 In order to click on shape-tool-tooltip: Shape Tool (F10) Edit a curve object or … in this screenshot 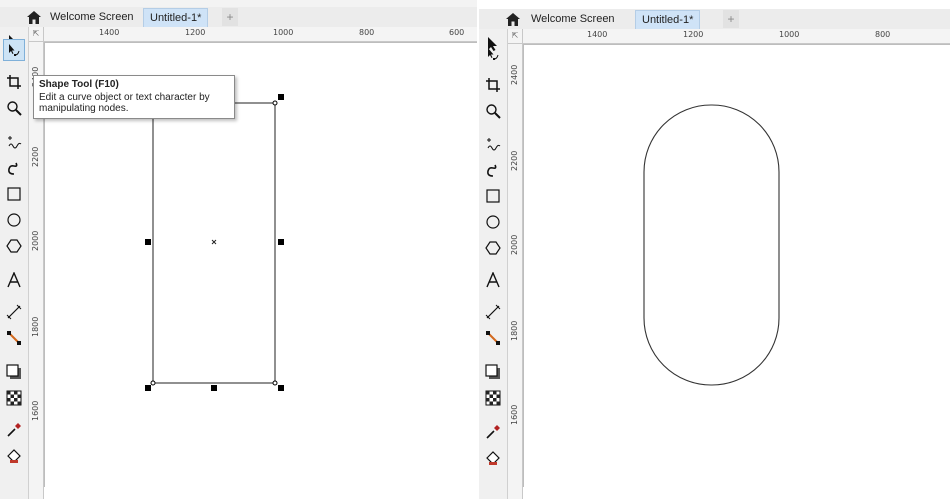, I will do `click(134, 97)`.